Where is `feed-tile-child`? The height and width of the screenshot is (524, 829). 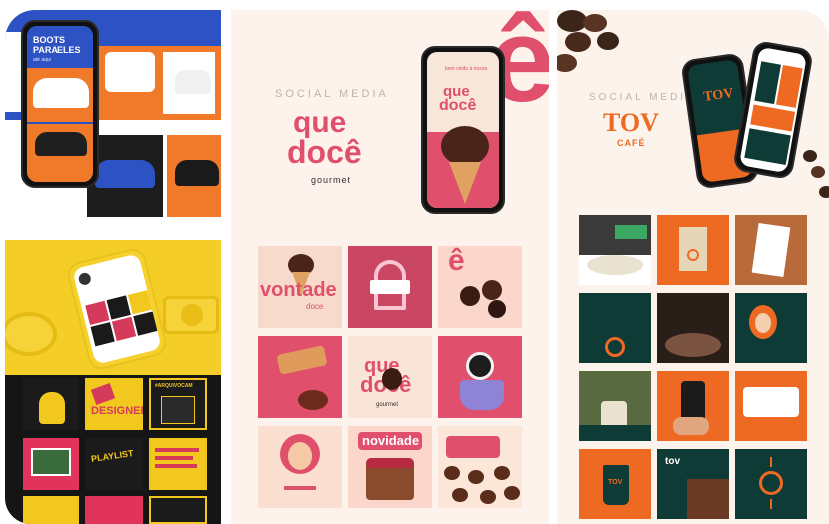 feed-tile-child is located at coordinates (51, 404).